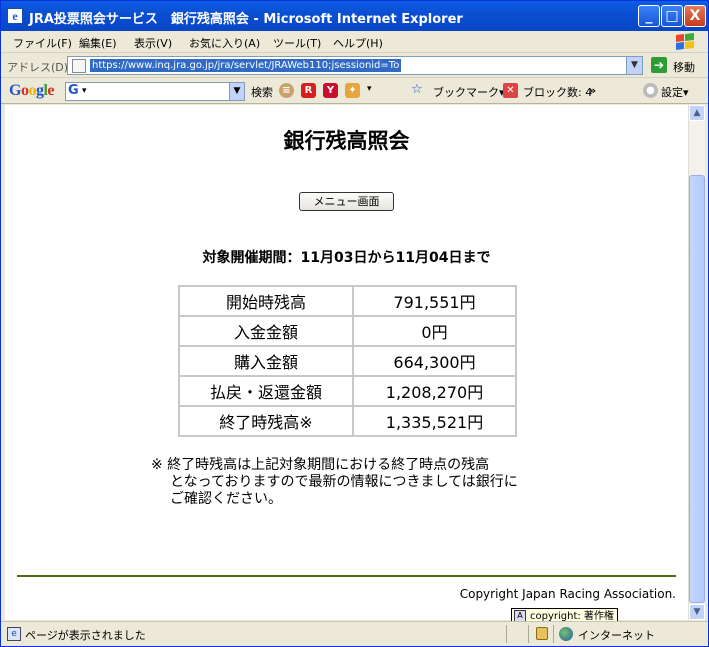 This screenshot has width=709, height=647. Describe the element at coordinates (266, 421) in the screenshot. I see `row-label: 終了時残高※` at that location.